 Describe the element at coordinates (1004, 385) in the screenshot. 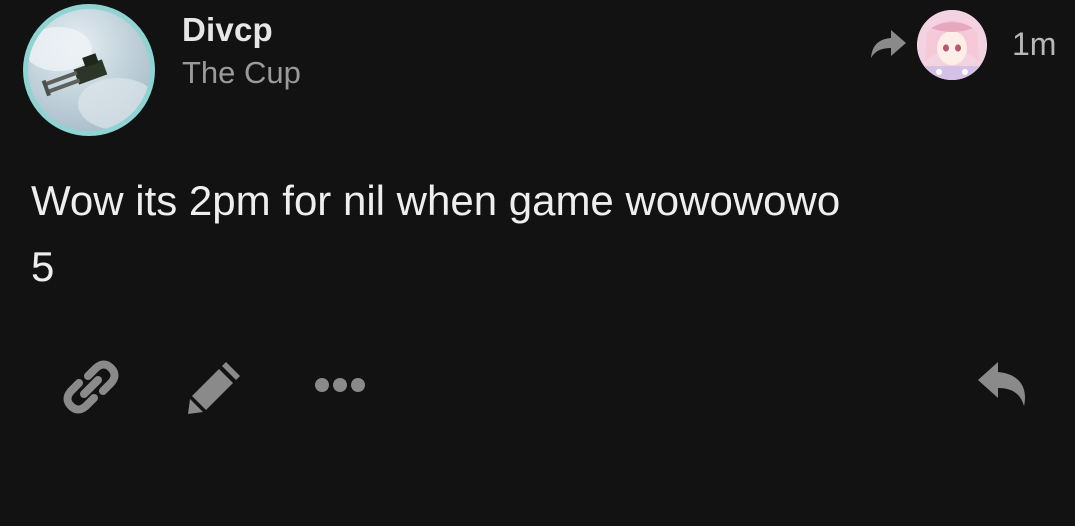

I see `reply-icon` at that location.